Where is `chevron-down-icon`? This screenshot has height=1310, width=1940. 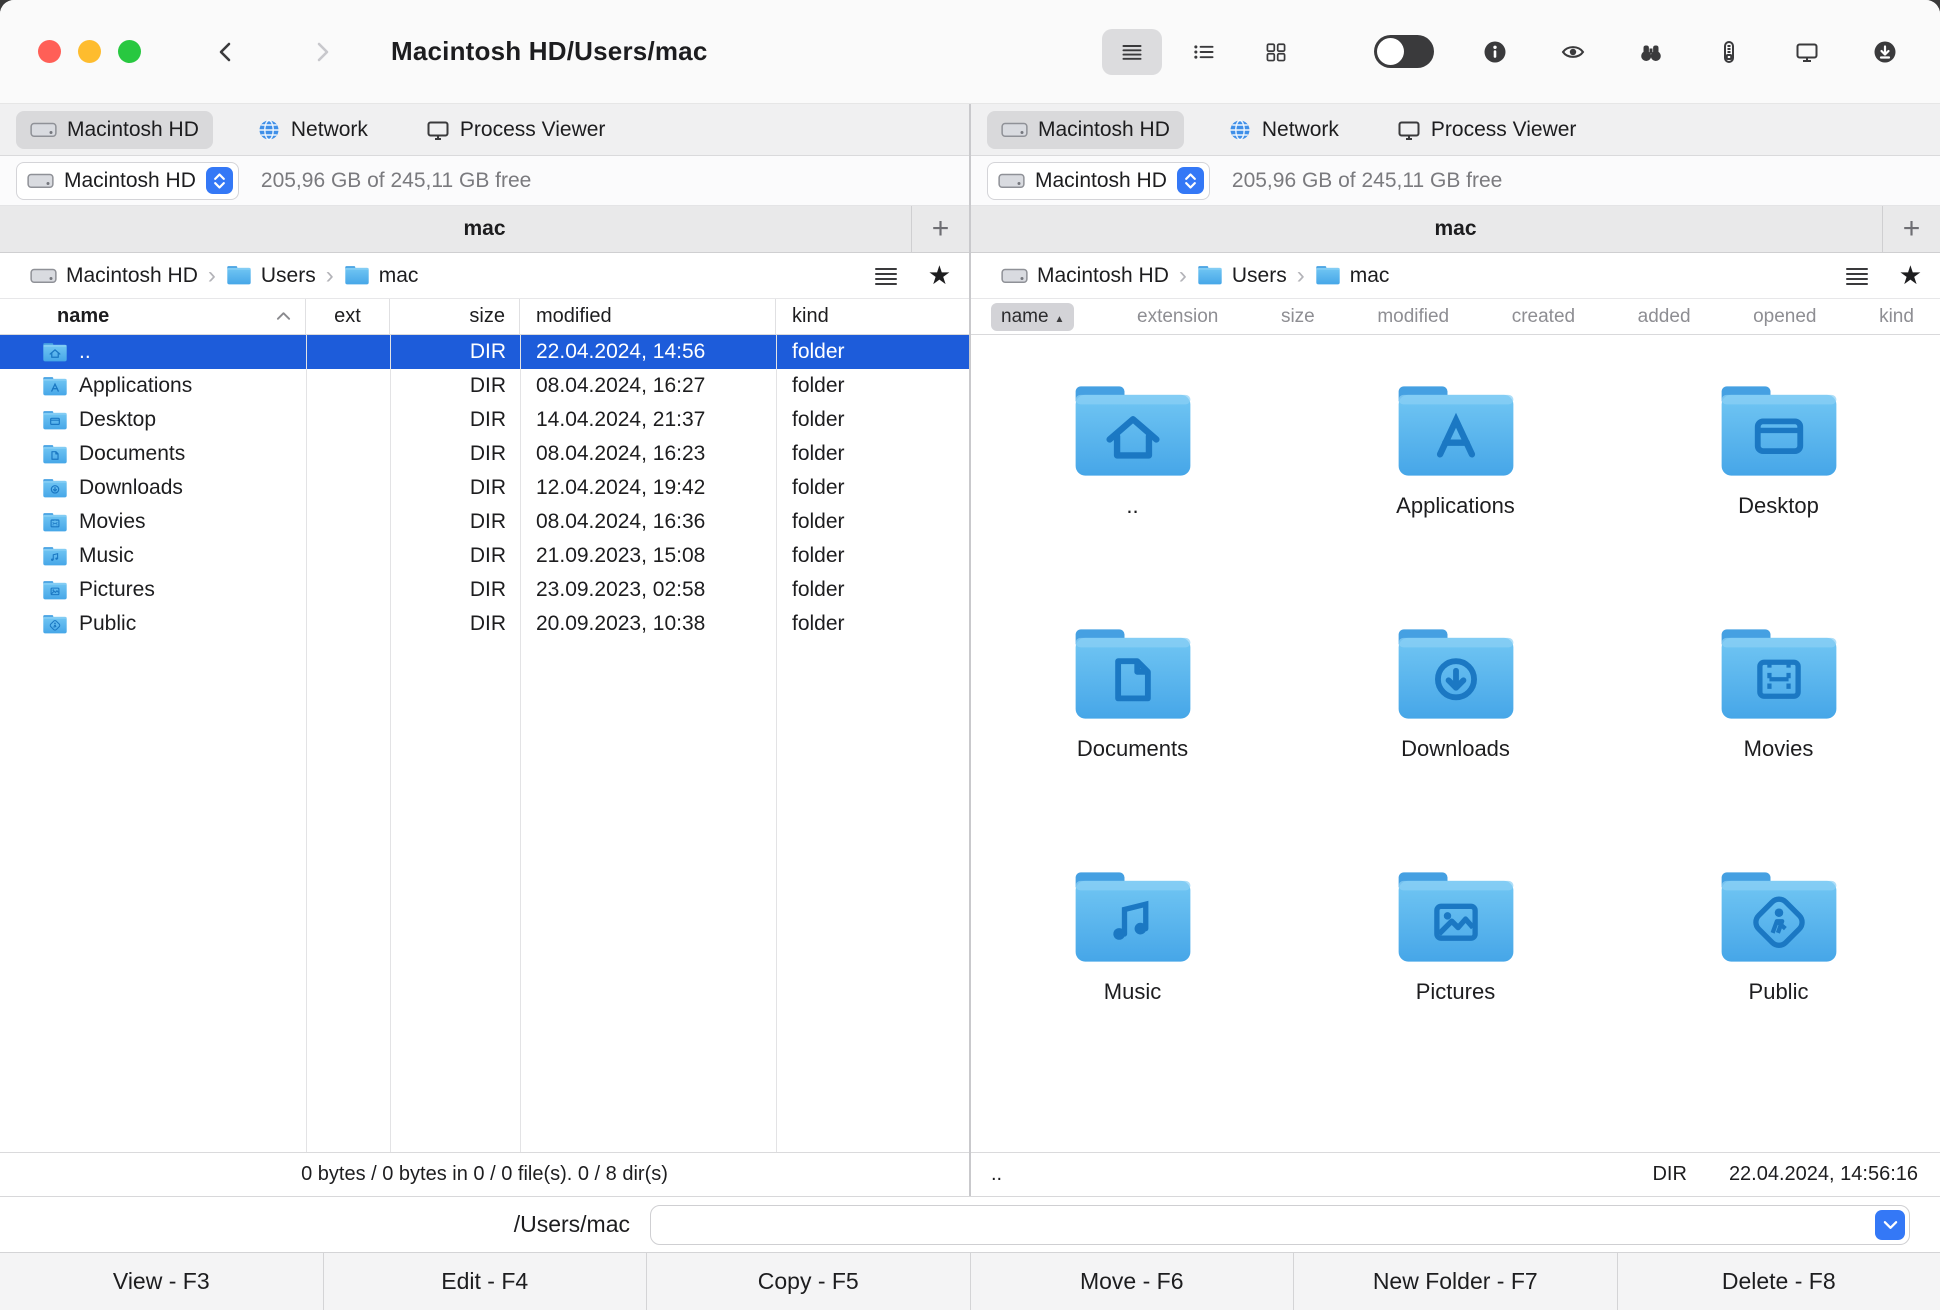 chevron-down-icon is located at coordinates (1890, 1224).